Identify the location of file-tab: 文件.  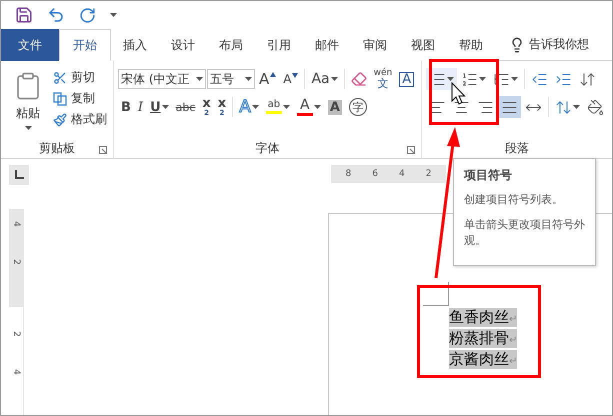
(30, 45).